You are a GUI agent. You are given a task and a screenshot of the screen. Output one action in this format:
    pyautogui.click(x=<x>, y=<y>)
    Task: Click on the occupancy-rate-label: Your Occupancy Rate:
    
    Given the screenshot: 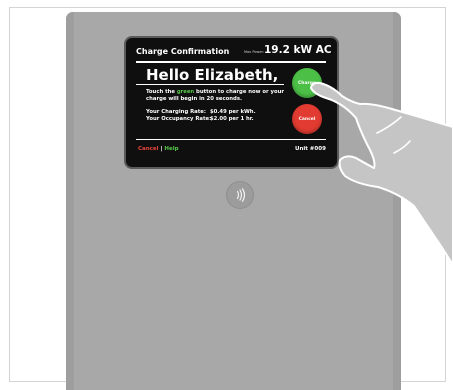 What is the action you would take?
    pyautogui.click(x=179, y=119)
    